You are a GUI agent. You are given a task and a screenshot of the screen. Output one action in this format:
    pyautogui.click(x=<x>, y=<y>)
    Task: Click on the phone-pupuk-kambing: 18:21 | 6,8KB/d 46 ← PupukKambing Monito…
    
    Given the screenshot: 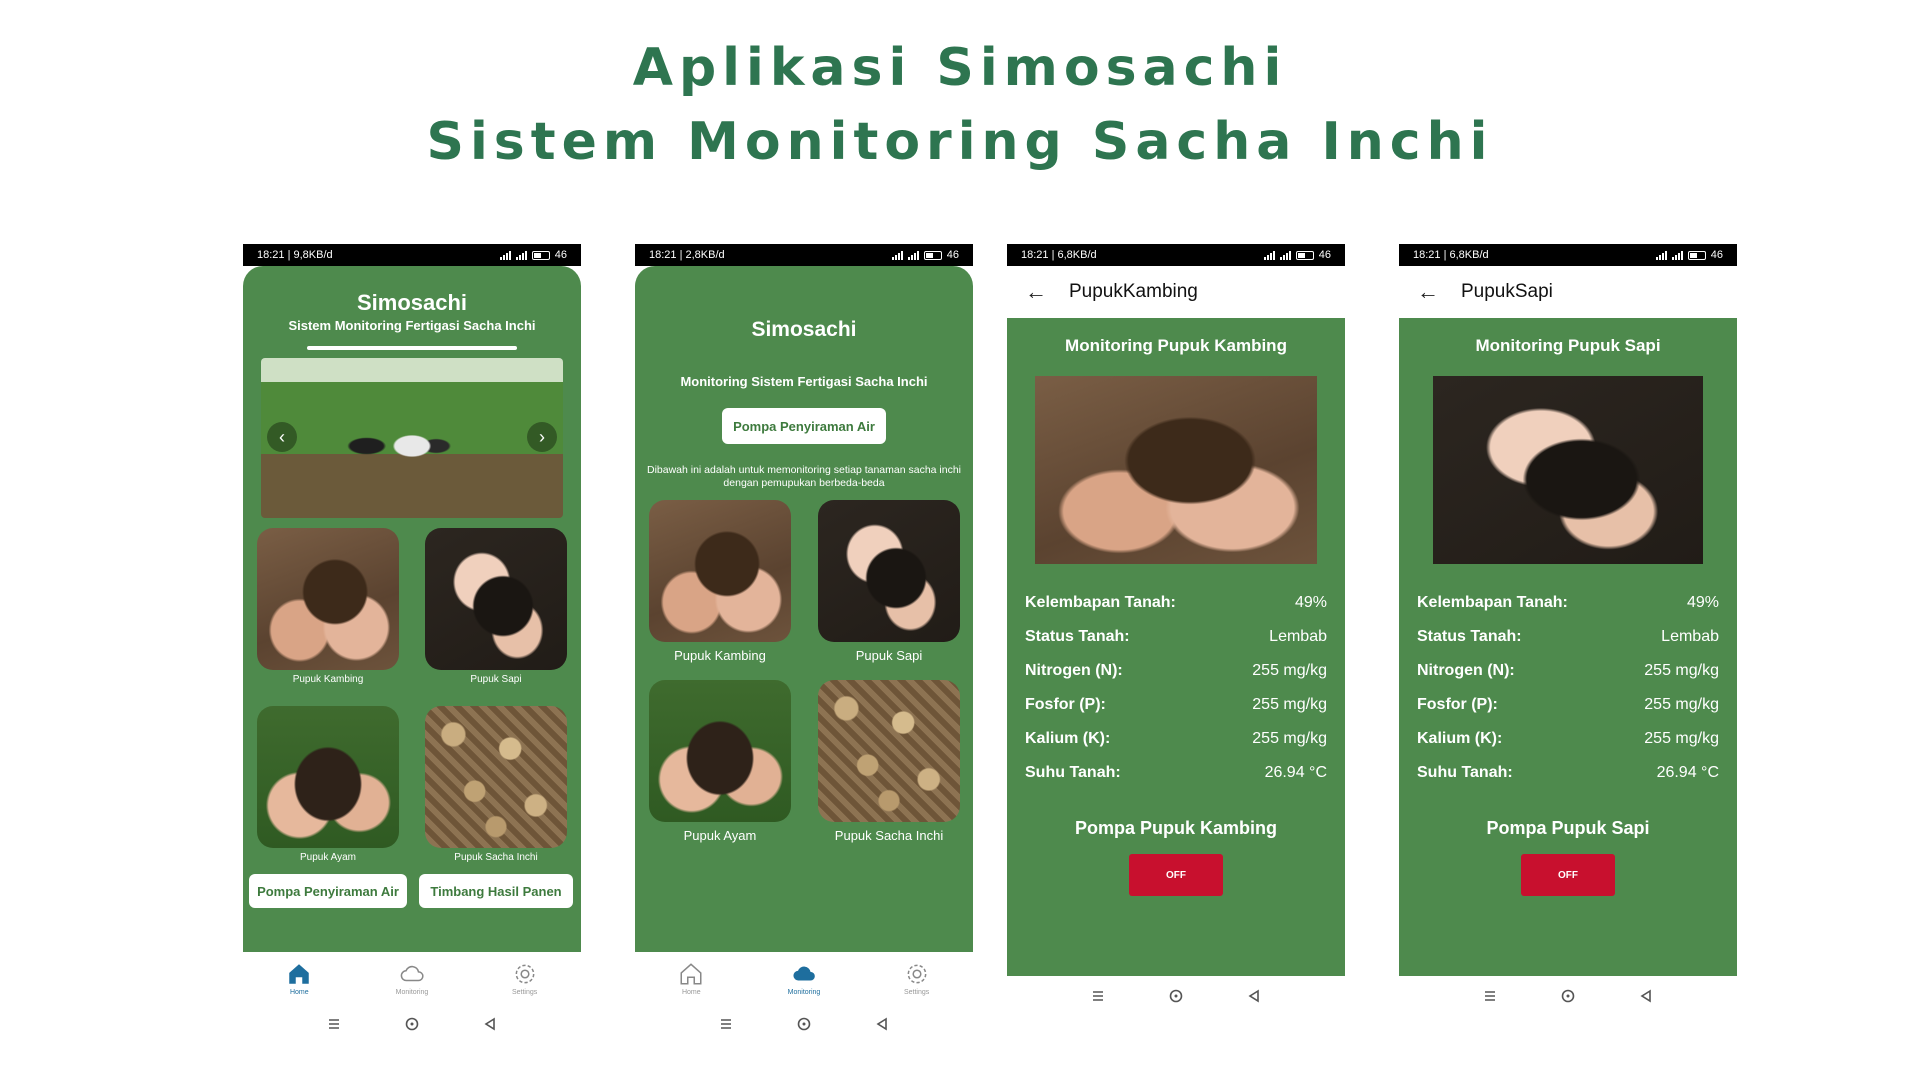 What is the action you would take?
    pyautogui.click(x=1176, y=630)
    